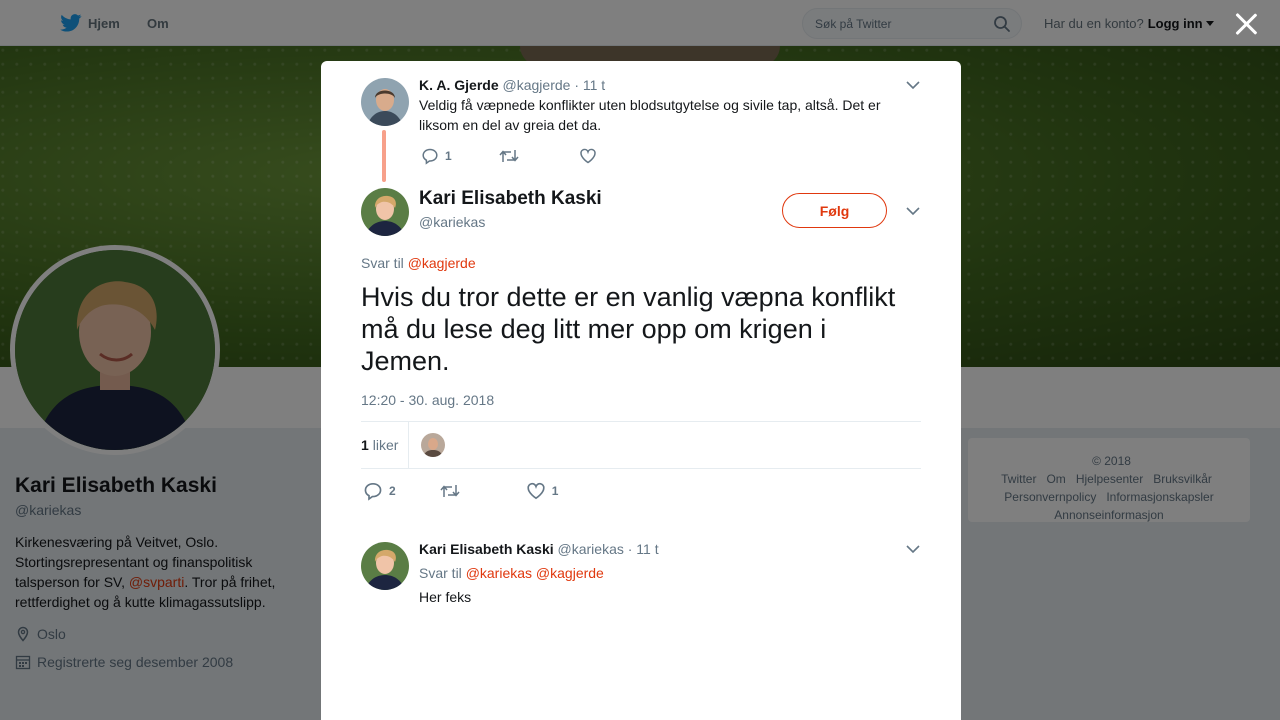 The width and height of the screenshot is (1280, 720). What do you see at coordinates (641, 445) in the screenshot?
I see `tweet-stats-bar: 1 liker` at bounding box center [641, 445].